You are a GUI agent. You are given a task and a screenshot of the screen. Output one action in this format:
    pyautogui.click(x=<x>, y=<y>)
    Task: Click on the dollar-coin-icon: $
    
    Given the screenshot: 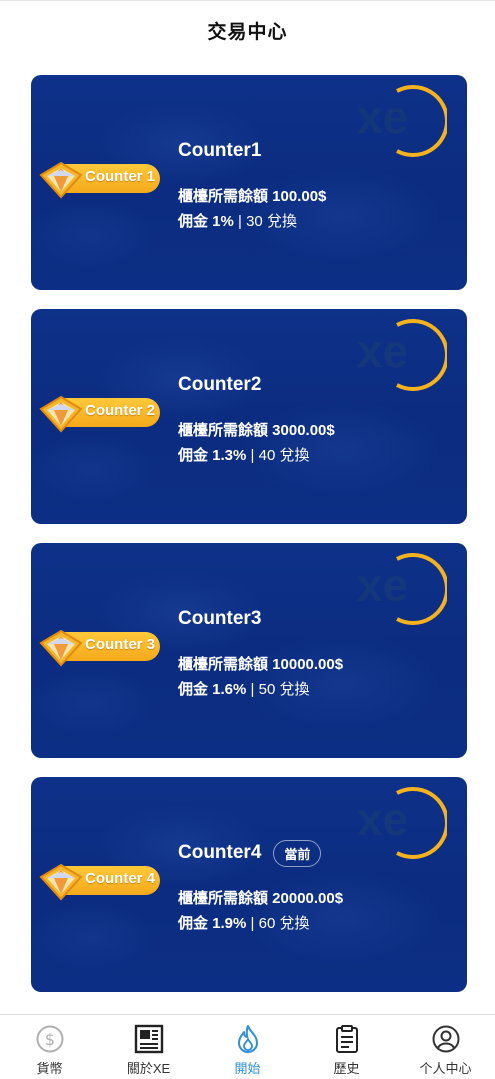 What is the action you would take?
    pyautogui.click(x=49, y=1039)
    